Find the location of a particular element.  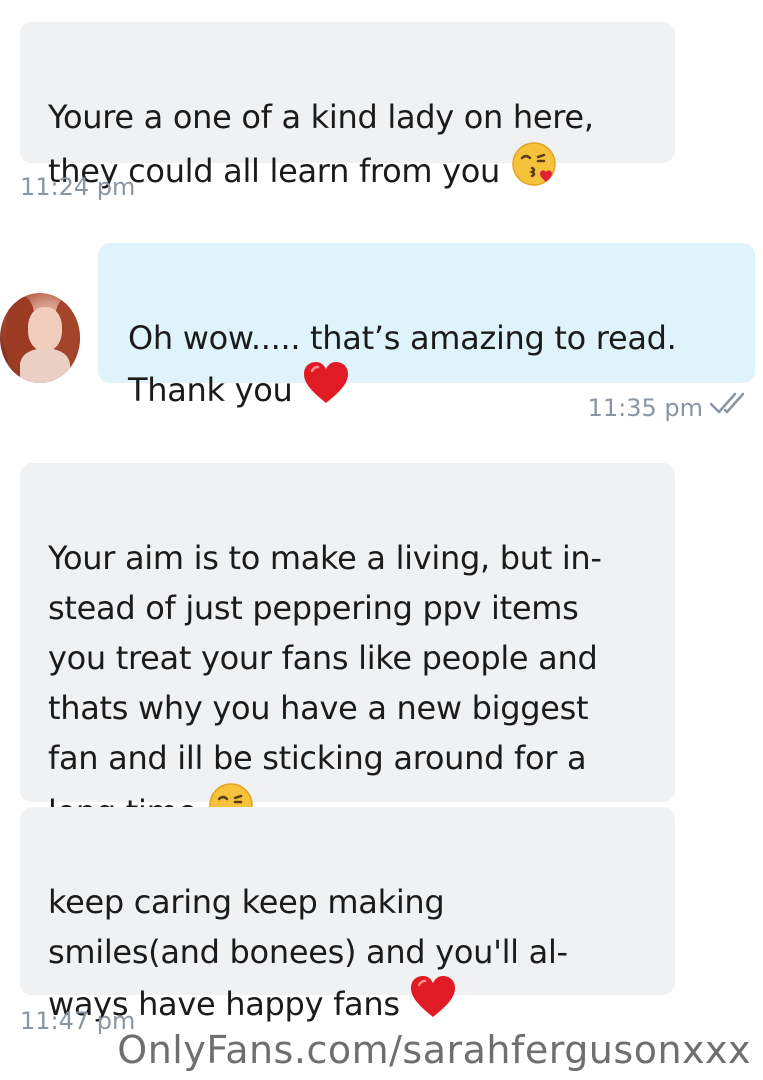

message-timestamp: 11:24 pm is located at coordinates (78, 187).